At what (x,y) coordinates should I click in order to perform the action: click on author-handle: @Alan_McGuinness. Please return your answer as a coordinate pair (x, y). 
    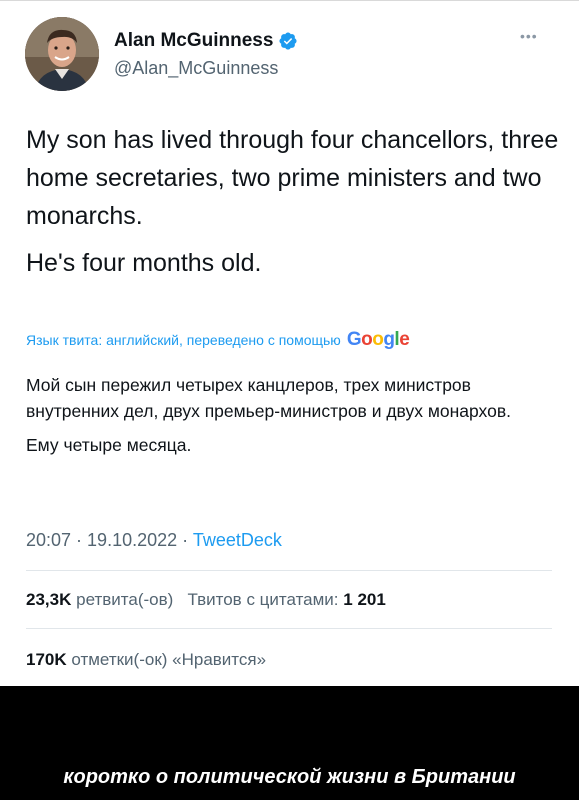
    Looking at the image, I should click on (196, 68).